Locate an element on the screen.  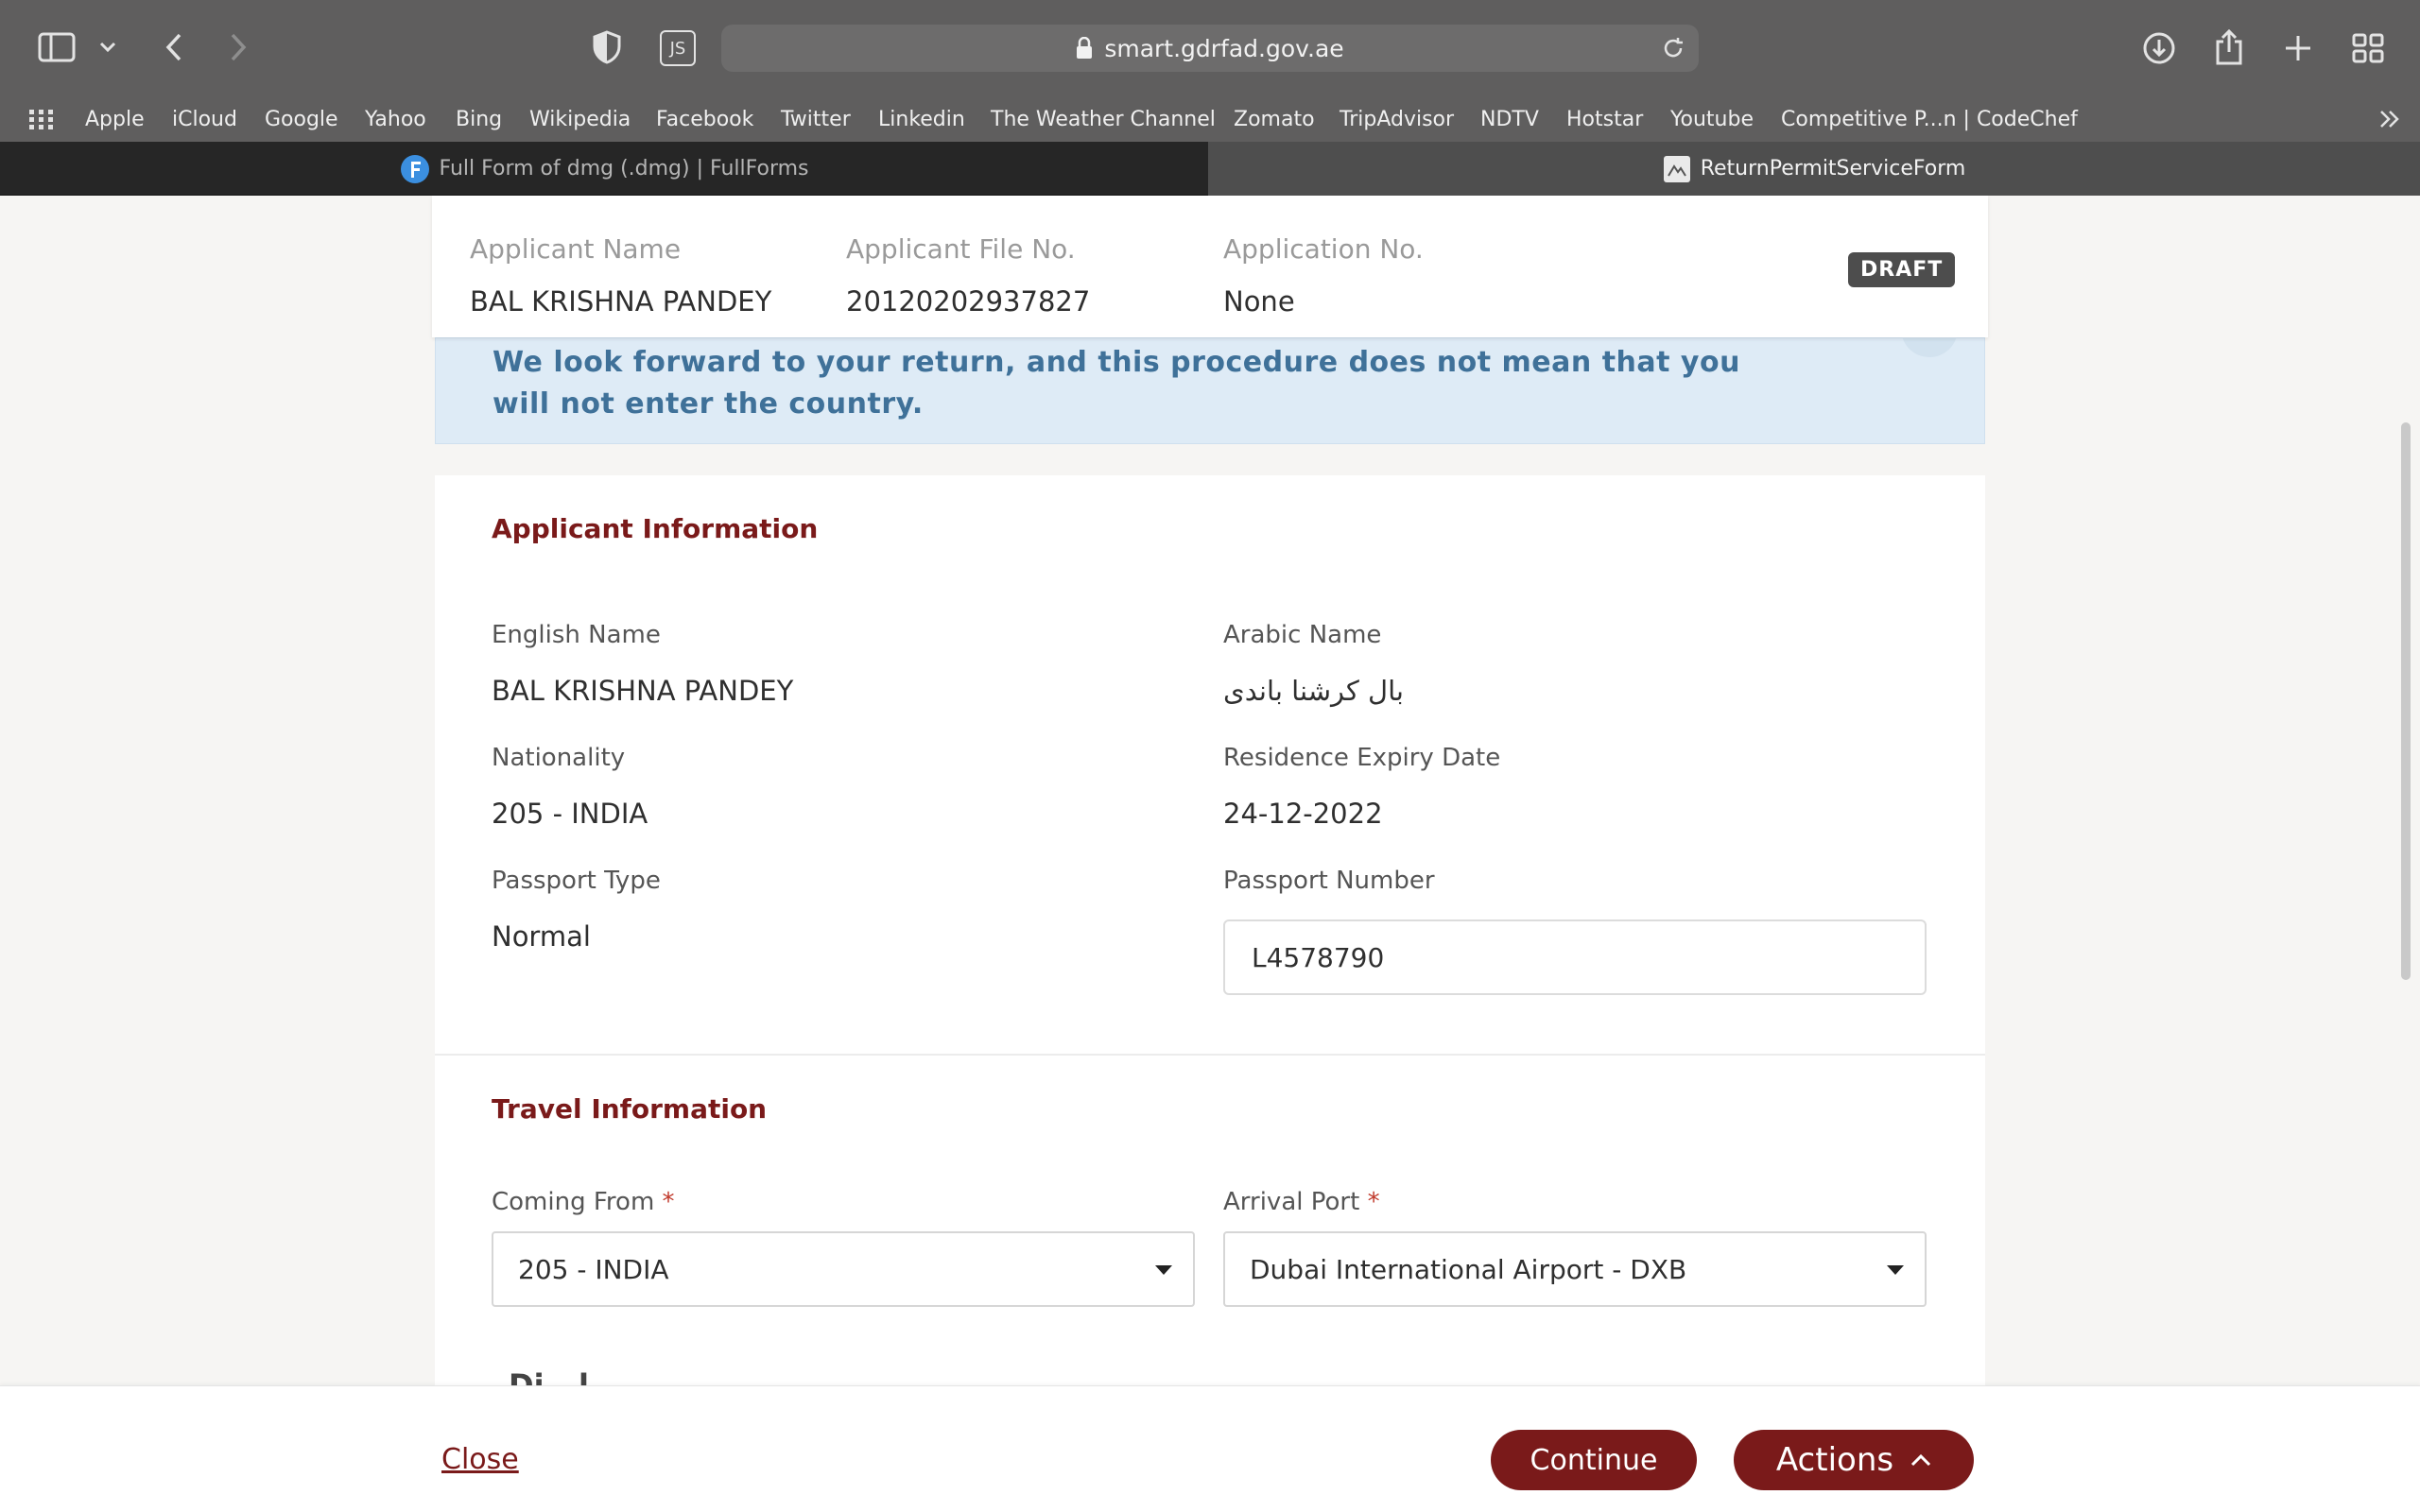
tab-fullforms: Full Form of dmg (.dmg) | FullForms is located at coordinates (604, 169).